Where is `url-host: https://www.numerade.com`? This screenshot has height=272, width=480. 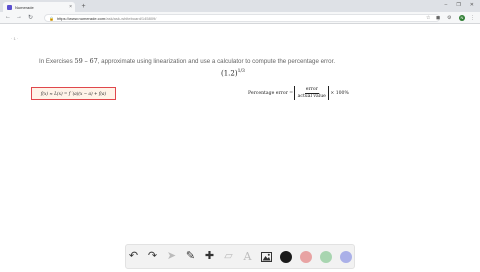
url-host: https://www.numerade.com is located at coordinates (81, 18).